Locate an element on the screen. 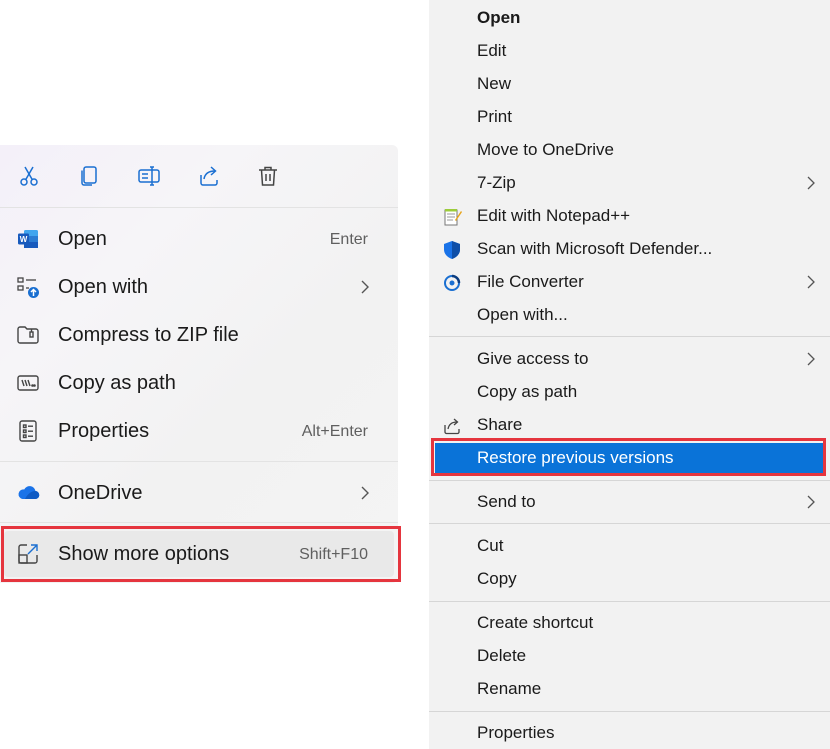 This screenshot has height=749, width=830. classic-item-rename: Rename is located at coordinates (629, 689).